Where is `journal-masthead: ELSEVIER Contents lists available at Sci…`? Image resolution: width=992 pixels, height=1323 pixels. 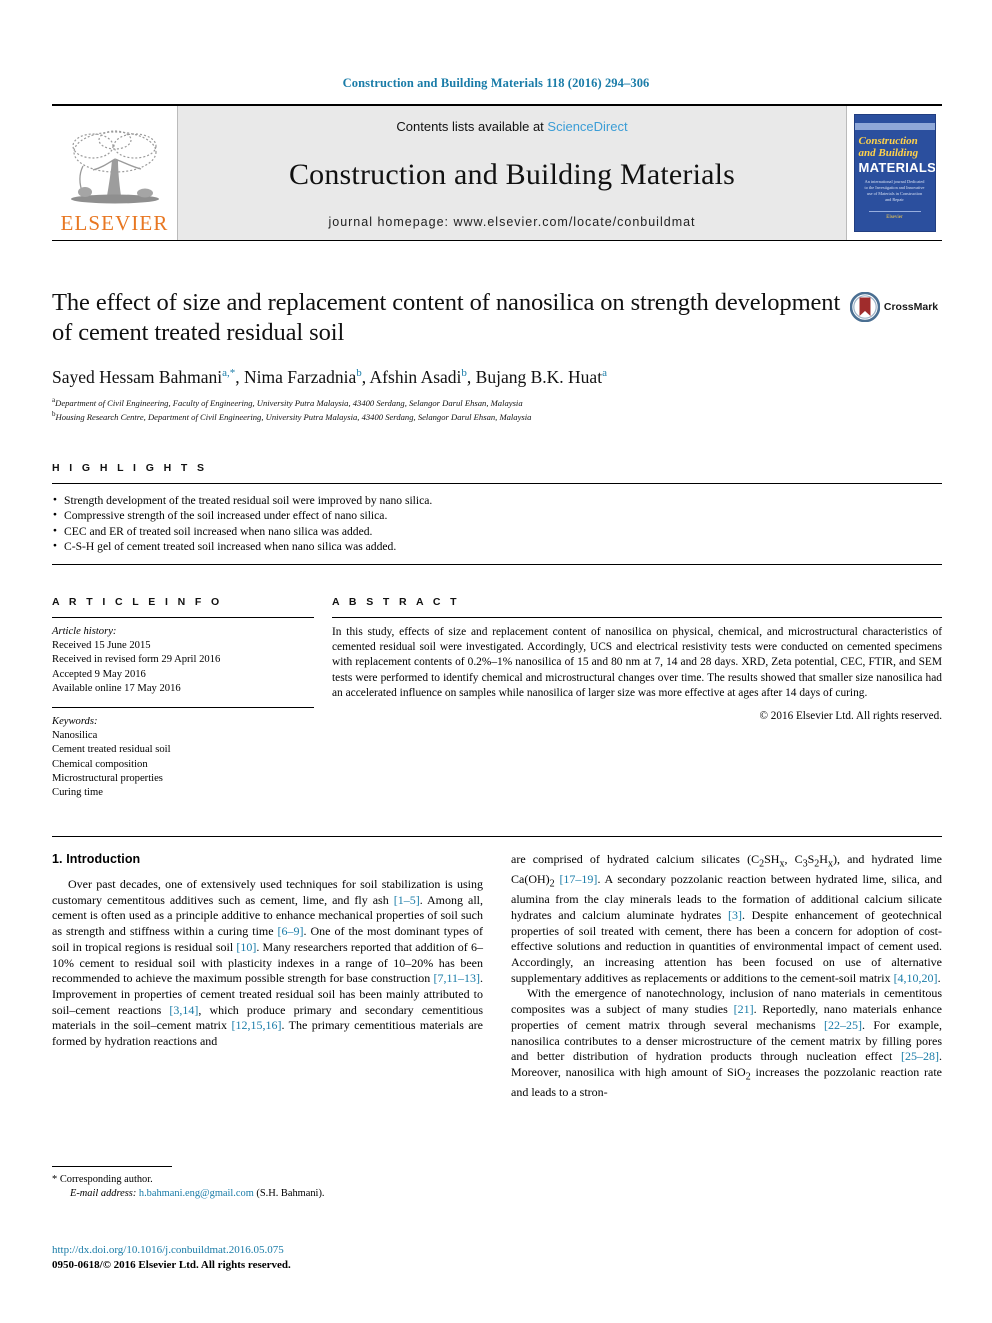
journal-masthead: ELSEVIER Contents lists available at Sci… is located at coordinates (497, 172).